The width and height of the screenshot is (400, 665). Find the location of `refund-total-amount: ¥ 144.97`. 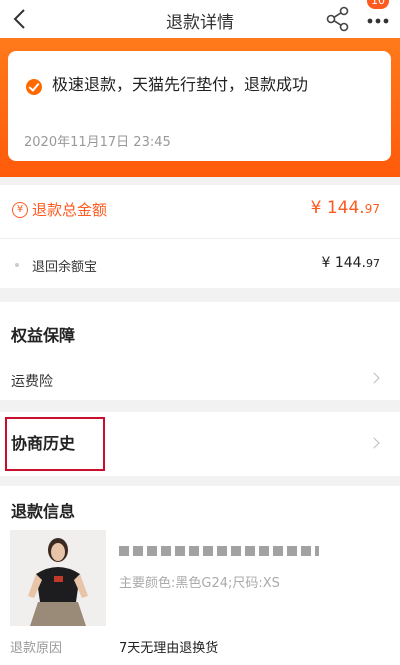

refund-total-amount: ¥ 144.97 is located at coordinates (345, 208).